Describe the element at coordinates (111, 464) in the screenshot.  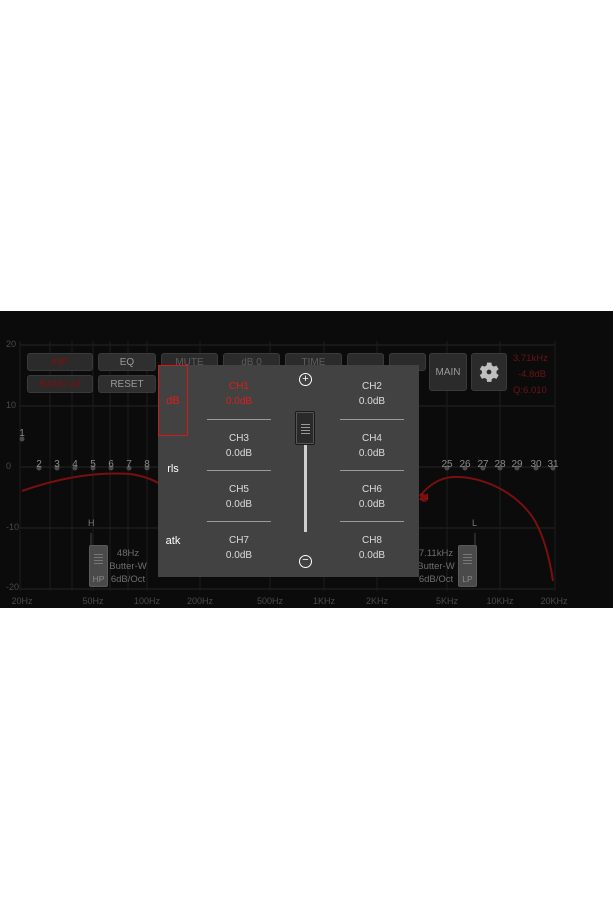
I see `band-number: 6` at that location.